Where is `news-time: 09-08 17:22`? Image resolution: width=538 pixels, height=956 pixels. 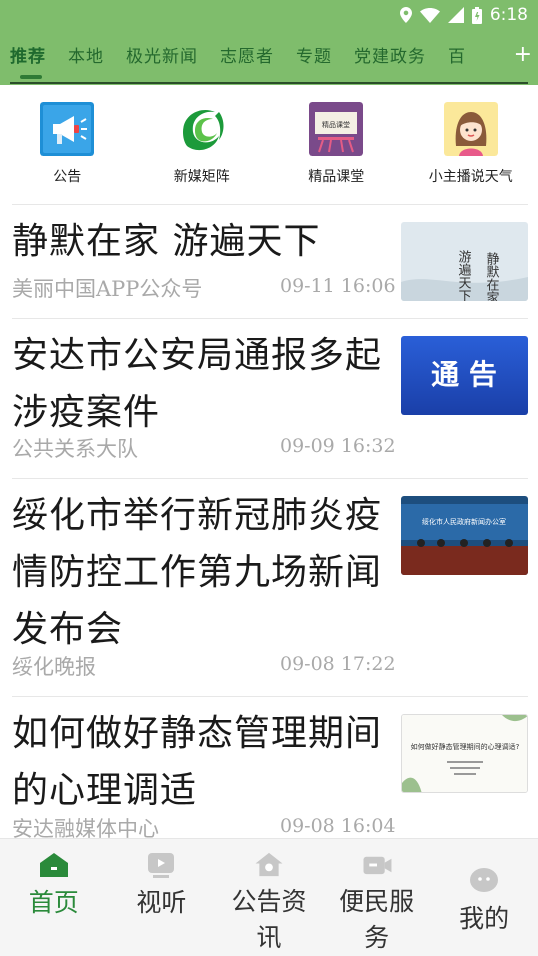 news-time: 09-08 17:22 is located at coordinates (338, 664).